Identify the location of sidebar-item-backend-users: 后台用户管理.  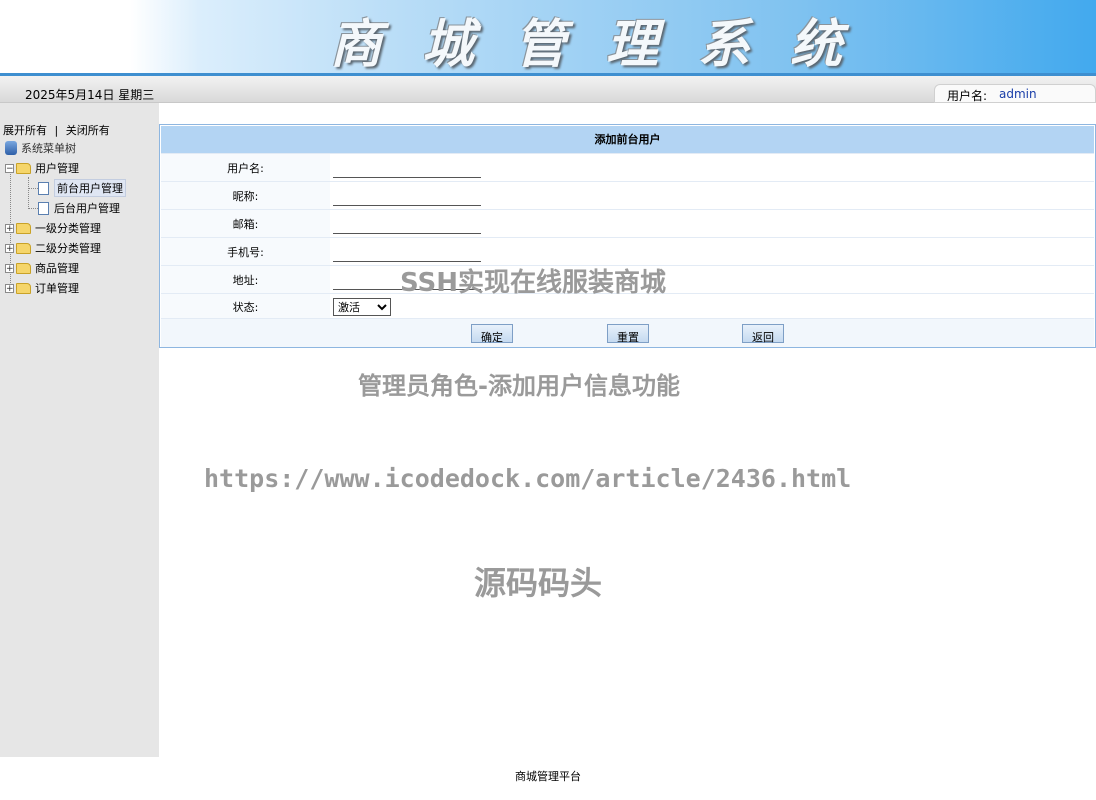
(79, 208).